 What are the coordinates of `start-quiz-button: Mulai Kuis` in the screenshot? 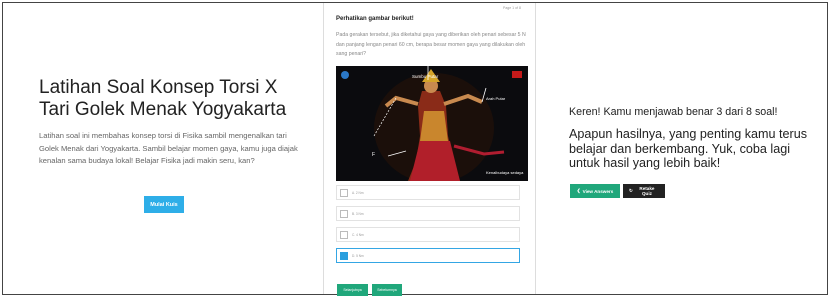 It's located at (164, 204).